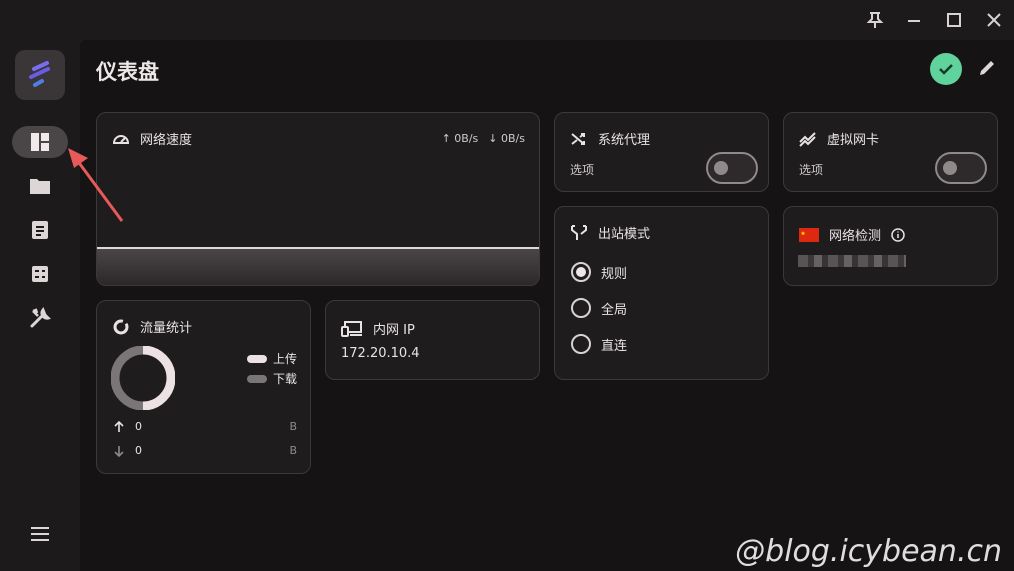  Describe the element at coordinates (318, 266) in the screenshot. I see `speed-chart` at that location.